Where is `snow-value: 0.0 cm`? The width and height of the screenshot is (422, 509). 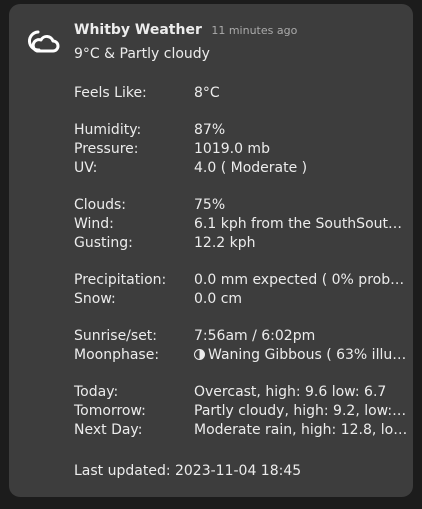 snow-value: 0.0 cm is located at coordinates (218, 299).